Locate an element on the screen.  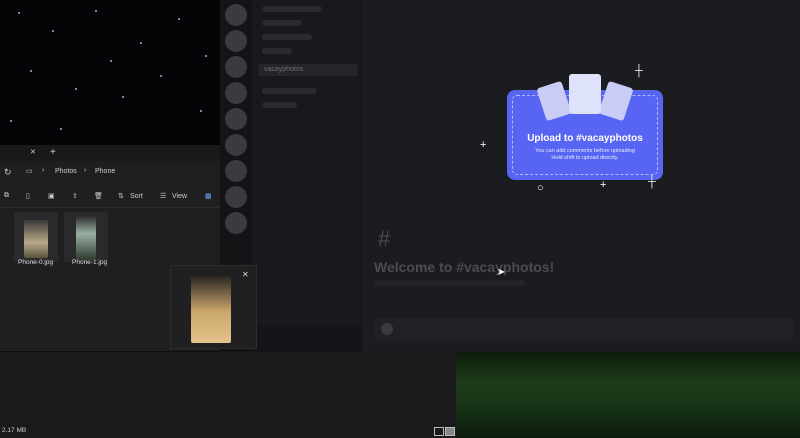
address-bar: ↻ ▭ › Photos › Phone is located at coordinates (110, 172).